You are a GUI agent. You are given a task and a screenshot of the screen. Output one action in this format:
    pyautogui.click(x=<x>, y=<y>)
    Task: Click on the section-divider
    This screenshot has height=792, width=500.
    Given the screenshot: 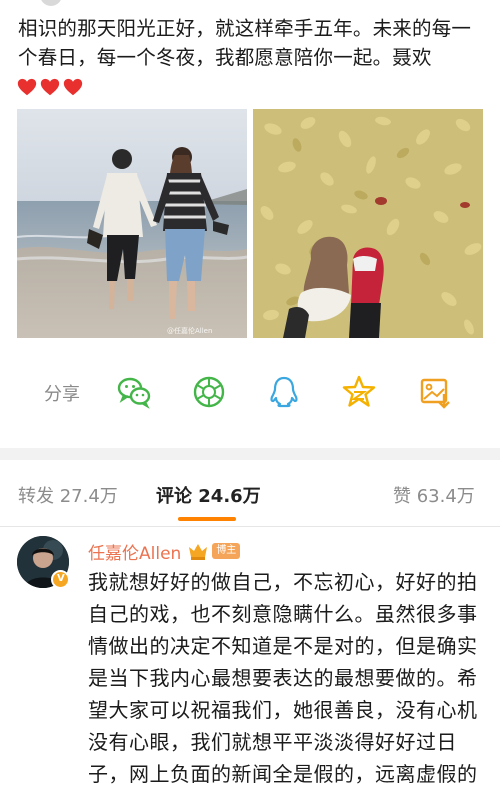 What is the action you would take?
    pyautogui.click(x=250, y=454)
    